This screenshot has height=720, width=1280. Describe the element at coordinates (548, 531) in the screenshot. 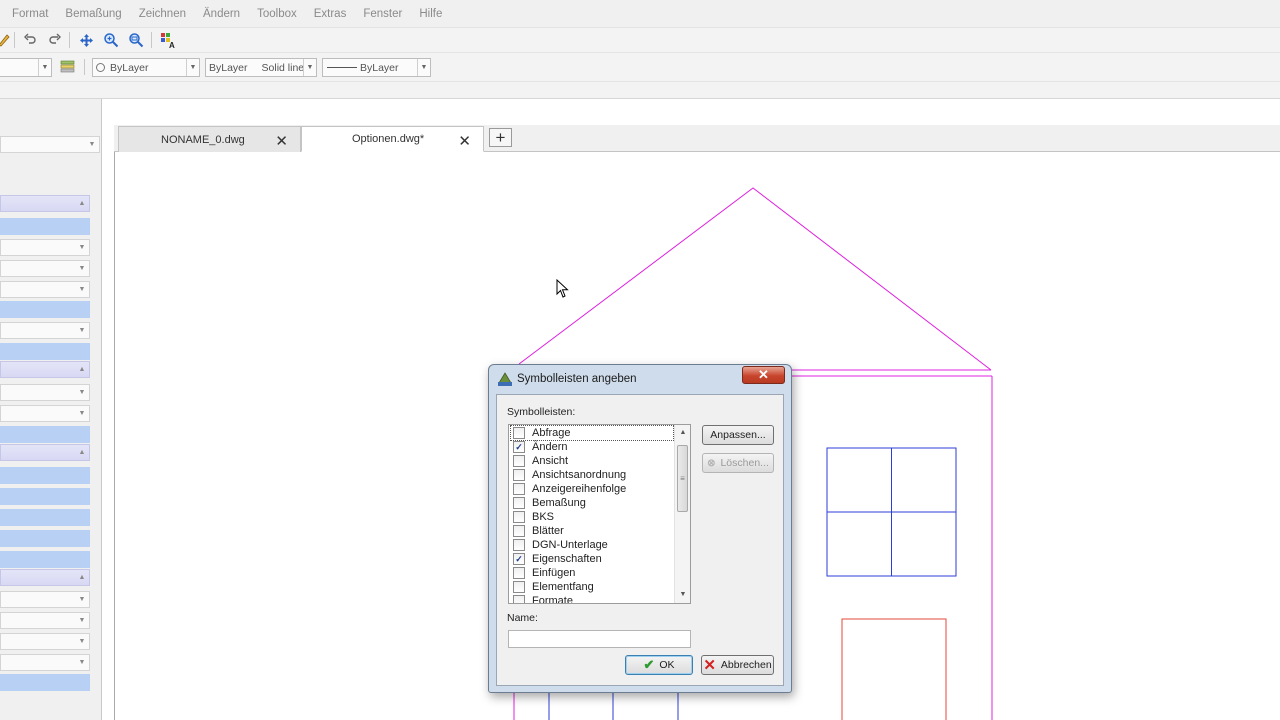

I see `list-item-label: Blätter` at that location.